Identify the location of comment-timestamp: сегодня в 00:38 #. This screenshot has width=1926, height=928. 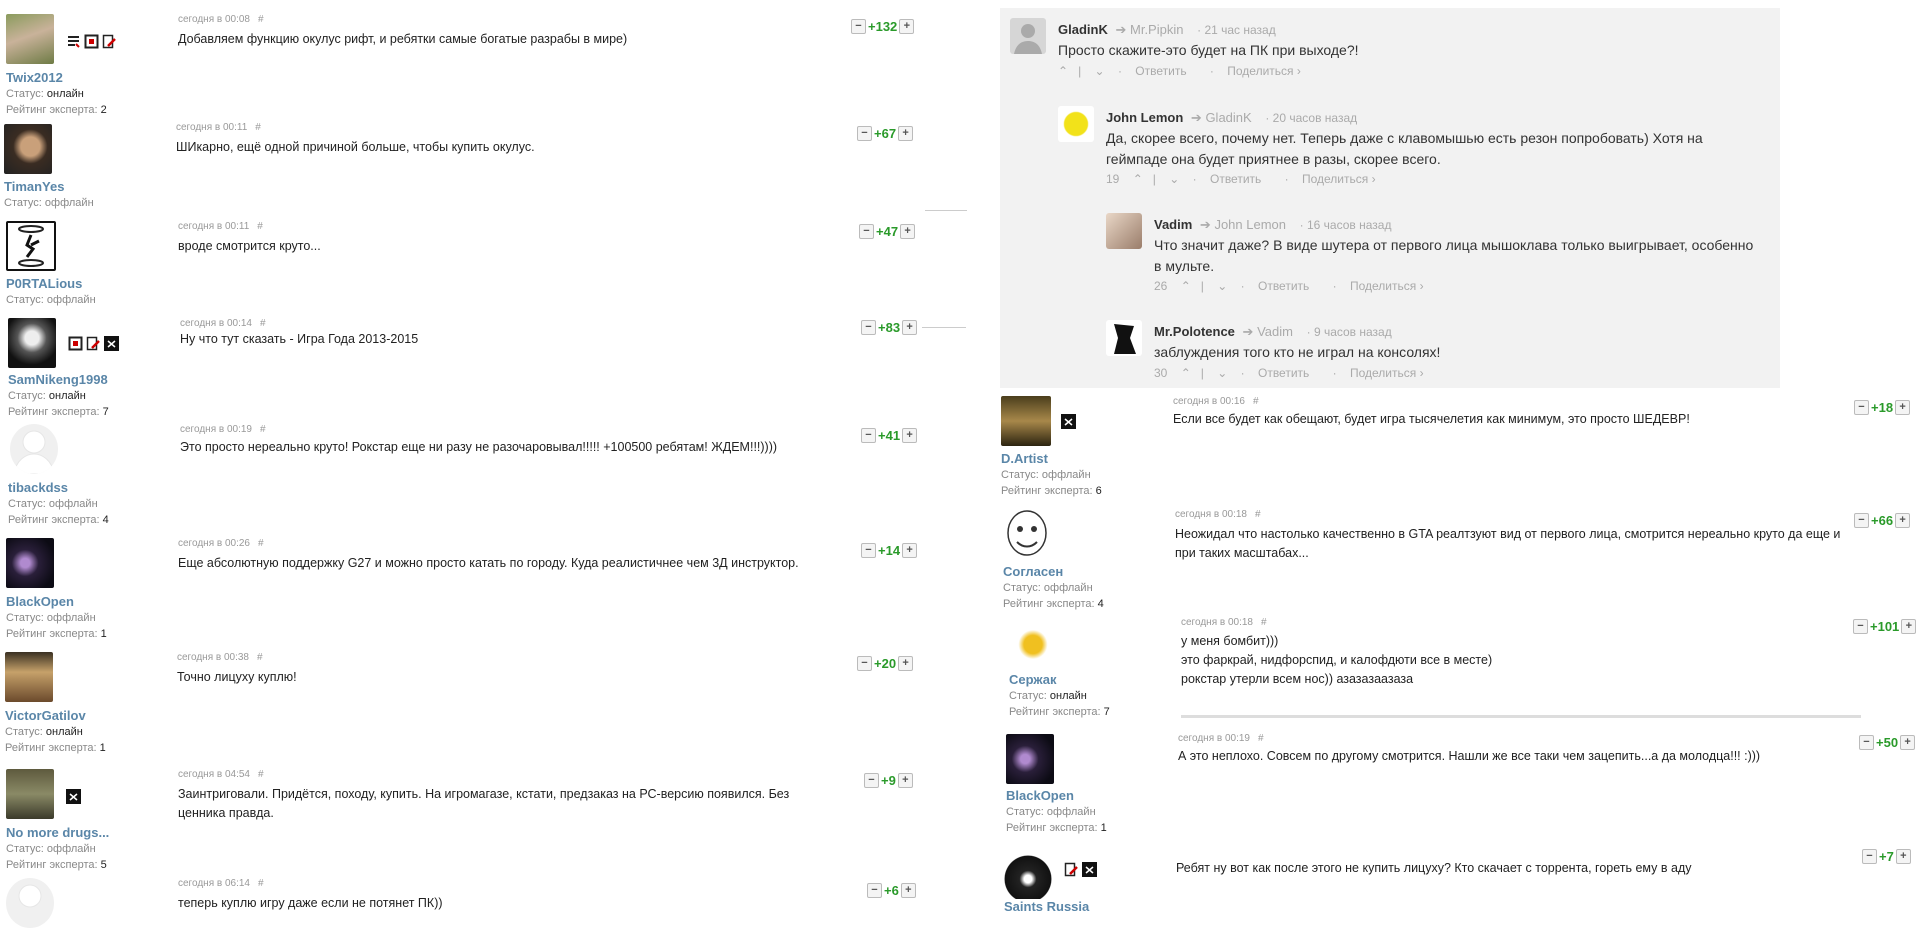
(220, 657).